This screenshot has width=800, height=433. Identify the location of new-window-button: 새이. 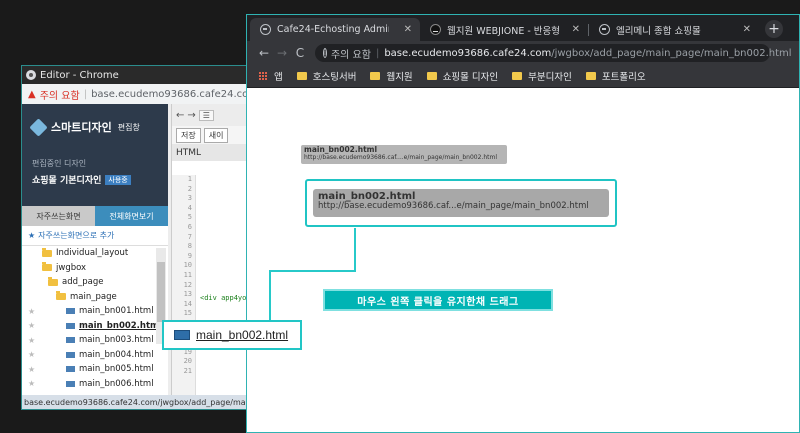
(216, 135).